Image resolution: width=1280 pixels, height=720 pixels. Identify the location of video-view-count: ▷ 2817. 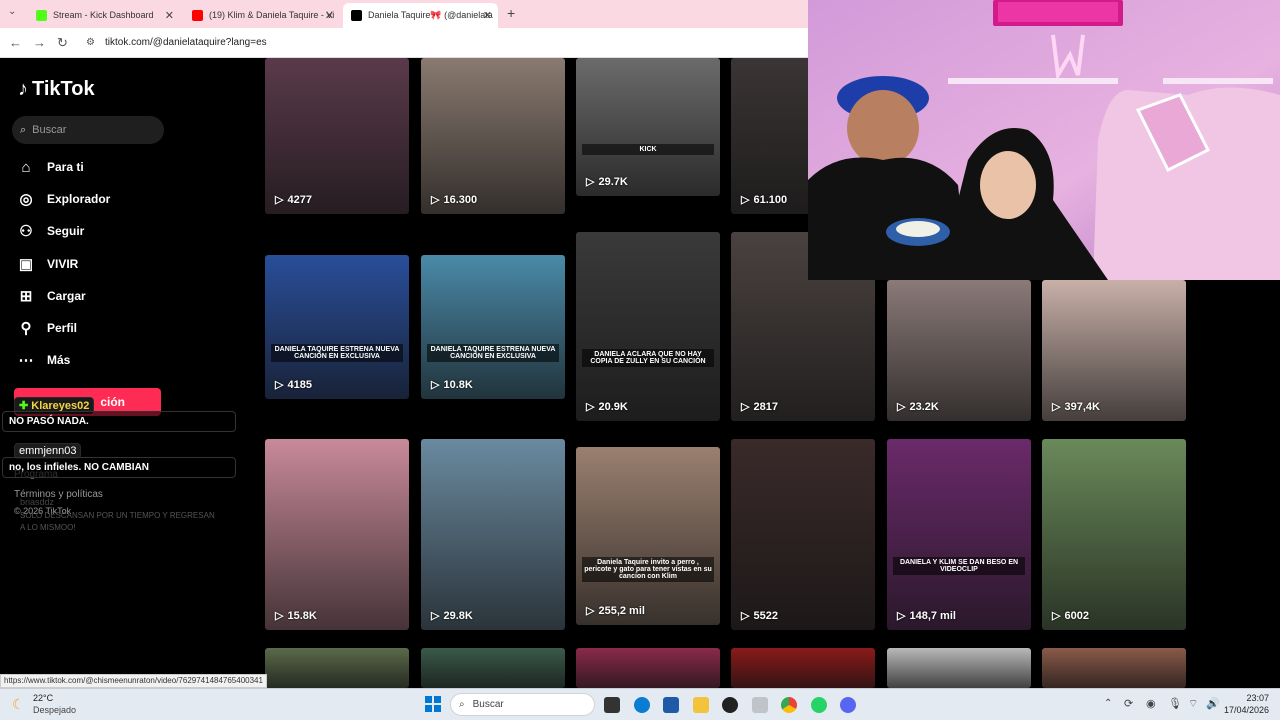
(759, 407).